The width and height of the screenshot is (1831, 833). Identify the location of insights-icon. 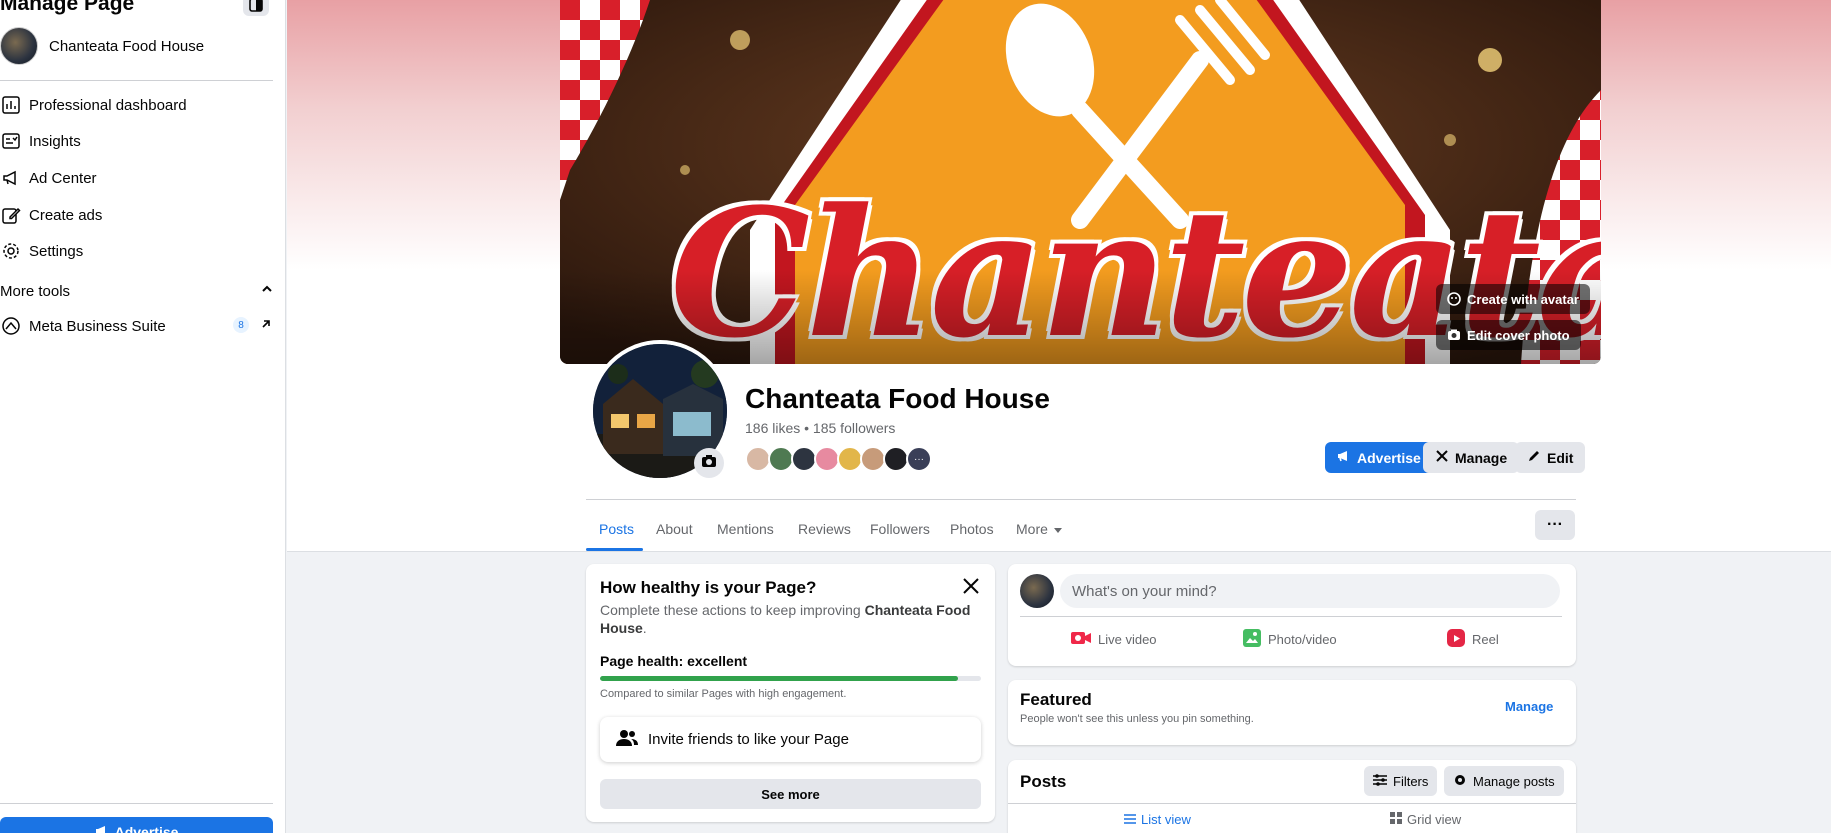
(11, 141).